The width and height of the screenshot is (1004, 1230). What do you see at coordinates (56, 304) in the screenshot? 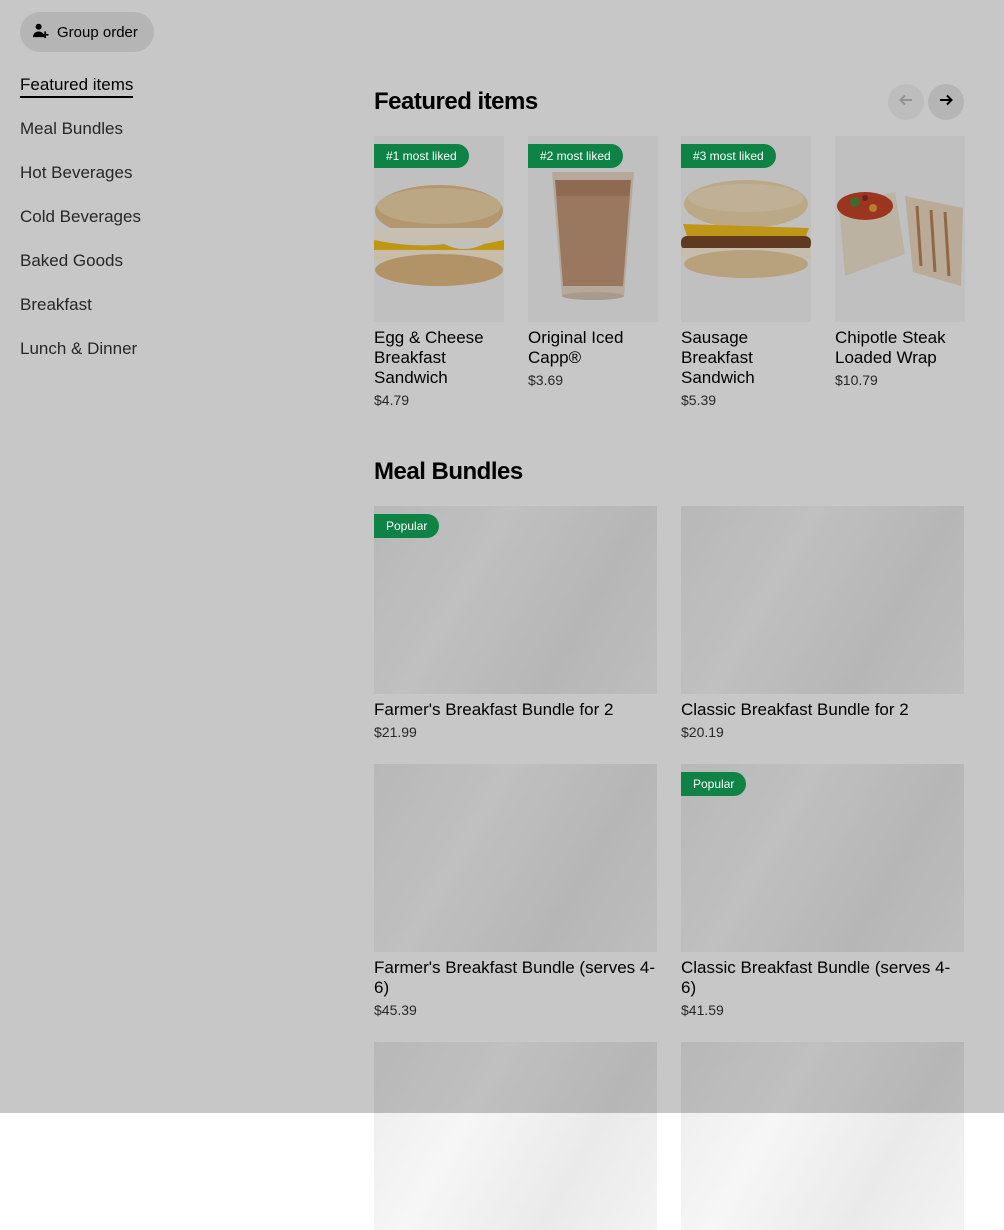
I see `nav-label: Breakfast` at bounding box center [56, 304].